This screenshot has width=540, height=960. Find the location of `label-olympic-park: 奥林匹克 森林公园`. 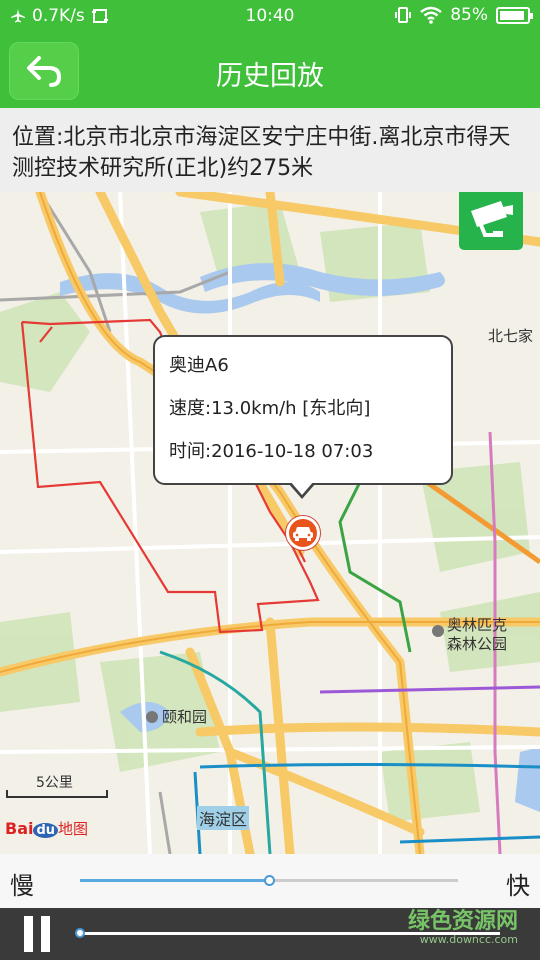

label-olympic-park: 奥林匹克 森林公园 is located at coordinates (469, 635).